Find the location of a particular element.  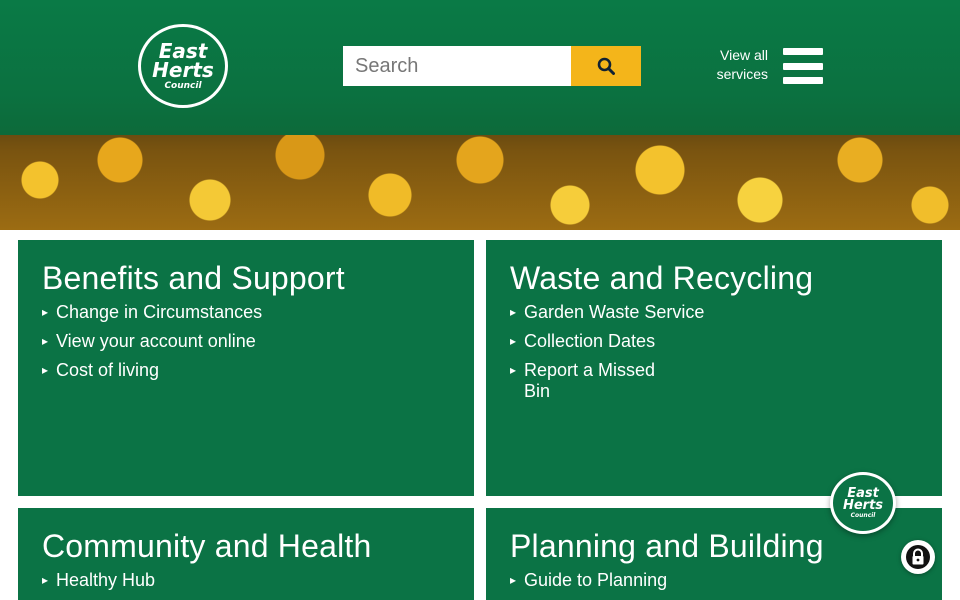

card-community-and-health: Community and Health ▸ Healthy Hub is located at coordinates (246, 554).